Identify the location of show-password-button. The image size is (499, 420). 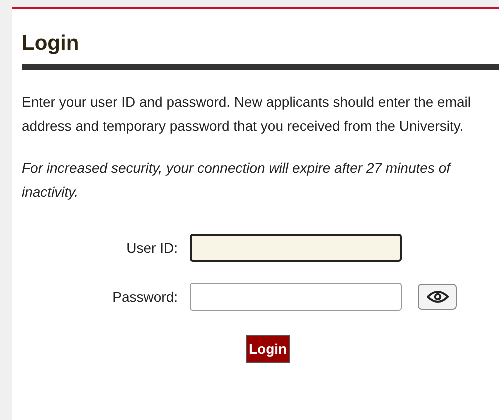
(437, 297).